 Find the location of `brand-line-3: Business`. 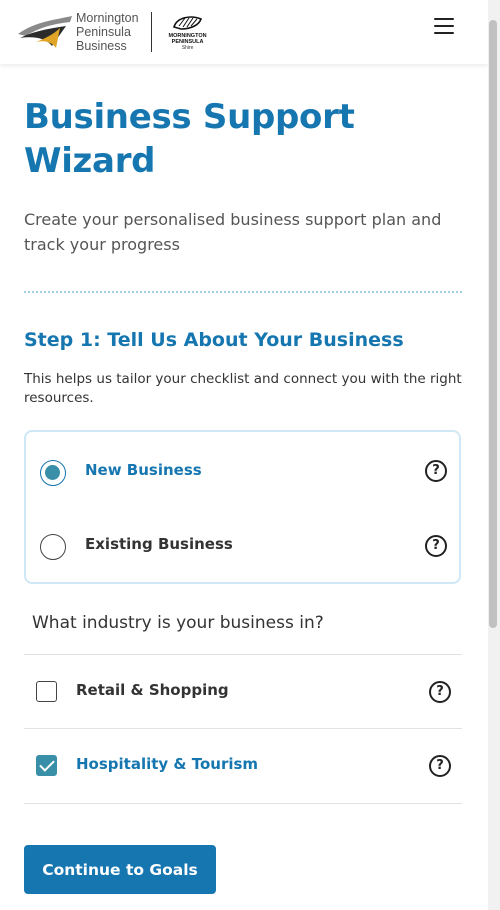

brand-line-3: Business is located at coordinates (101, 46).